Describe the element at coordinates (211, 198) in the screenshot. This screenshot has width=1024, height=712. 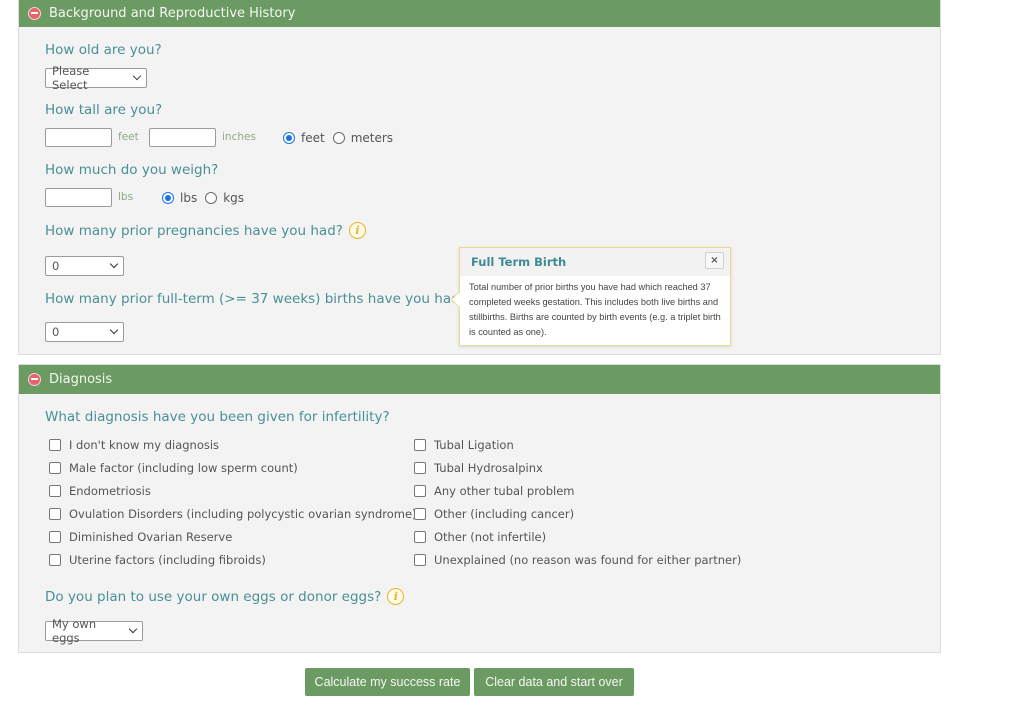
I see `weight-unit-kgs-radio` at that location.